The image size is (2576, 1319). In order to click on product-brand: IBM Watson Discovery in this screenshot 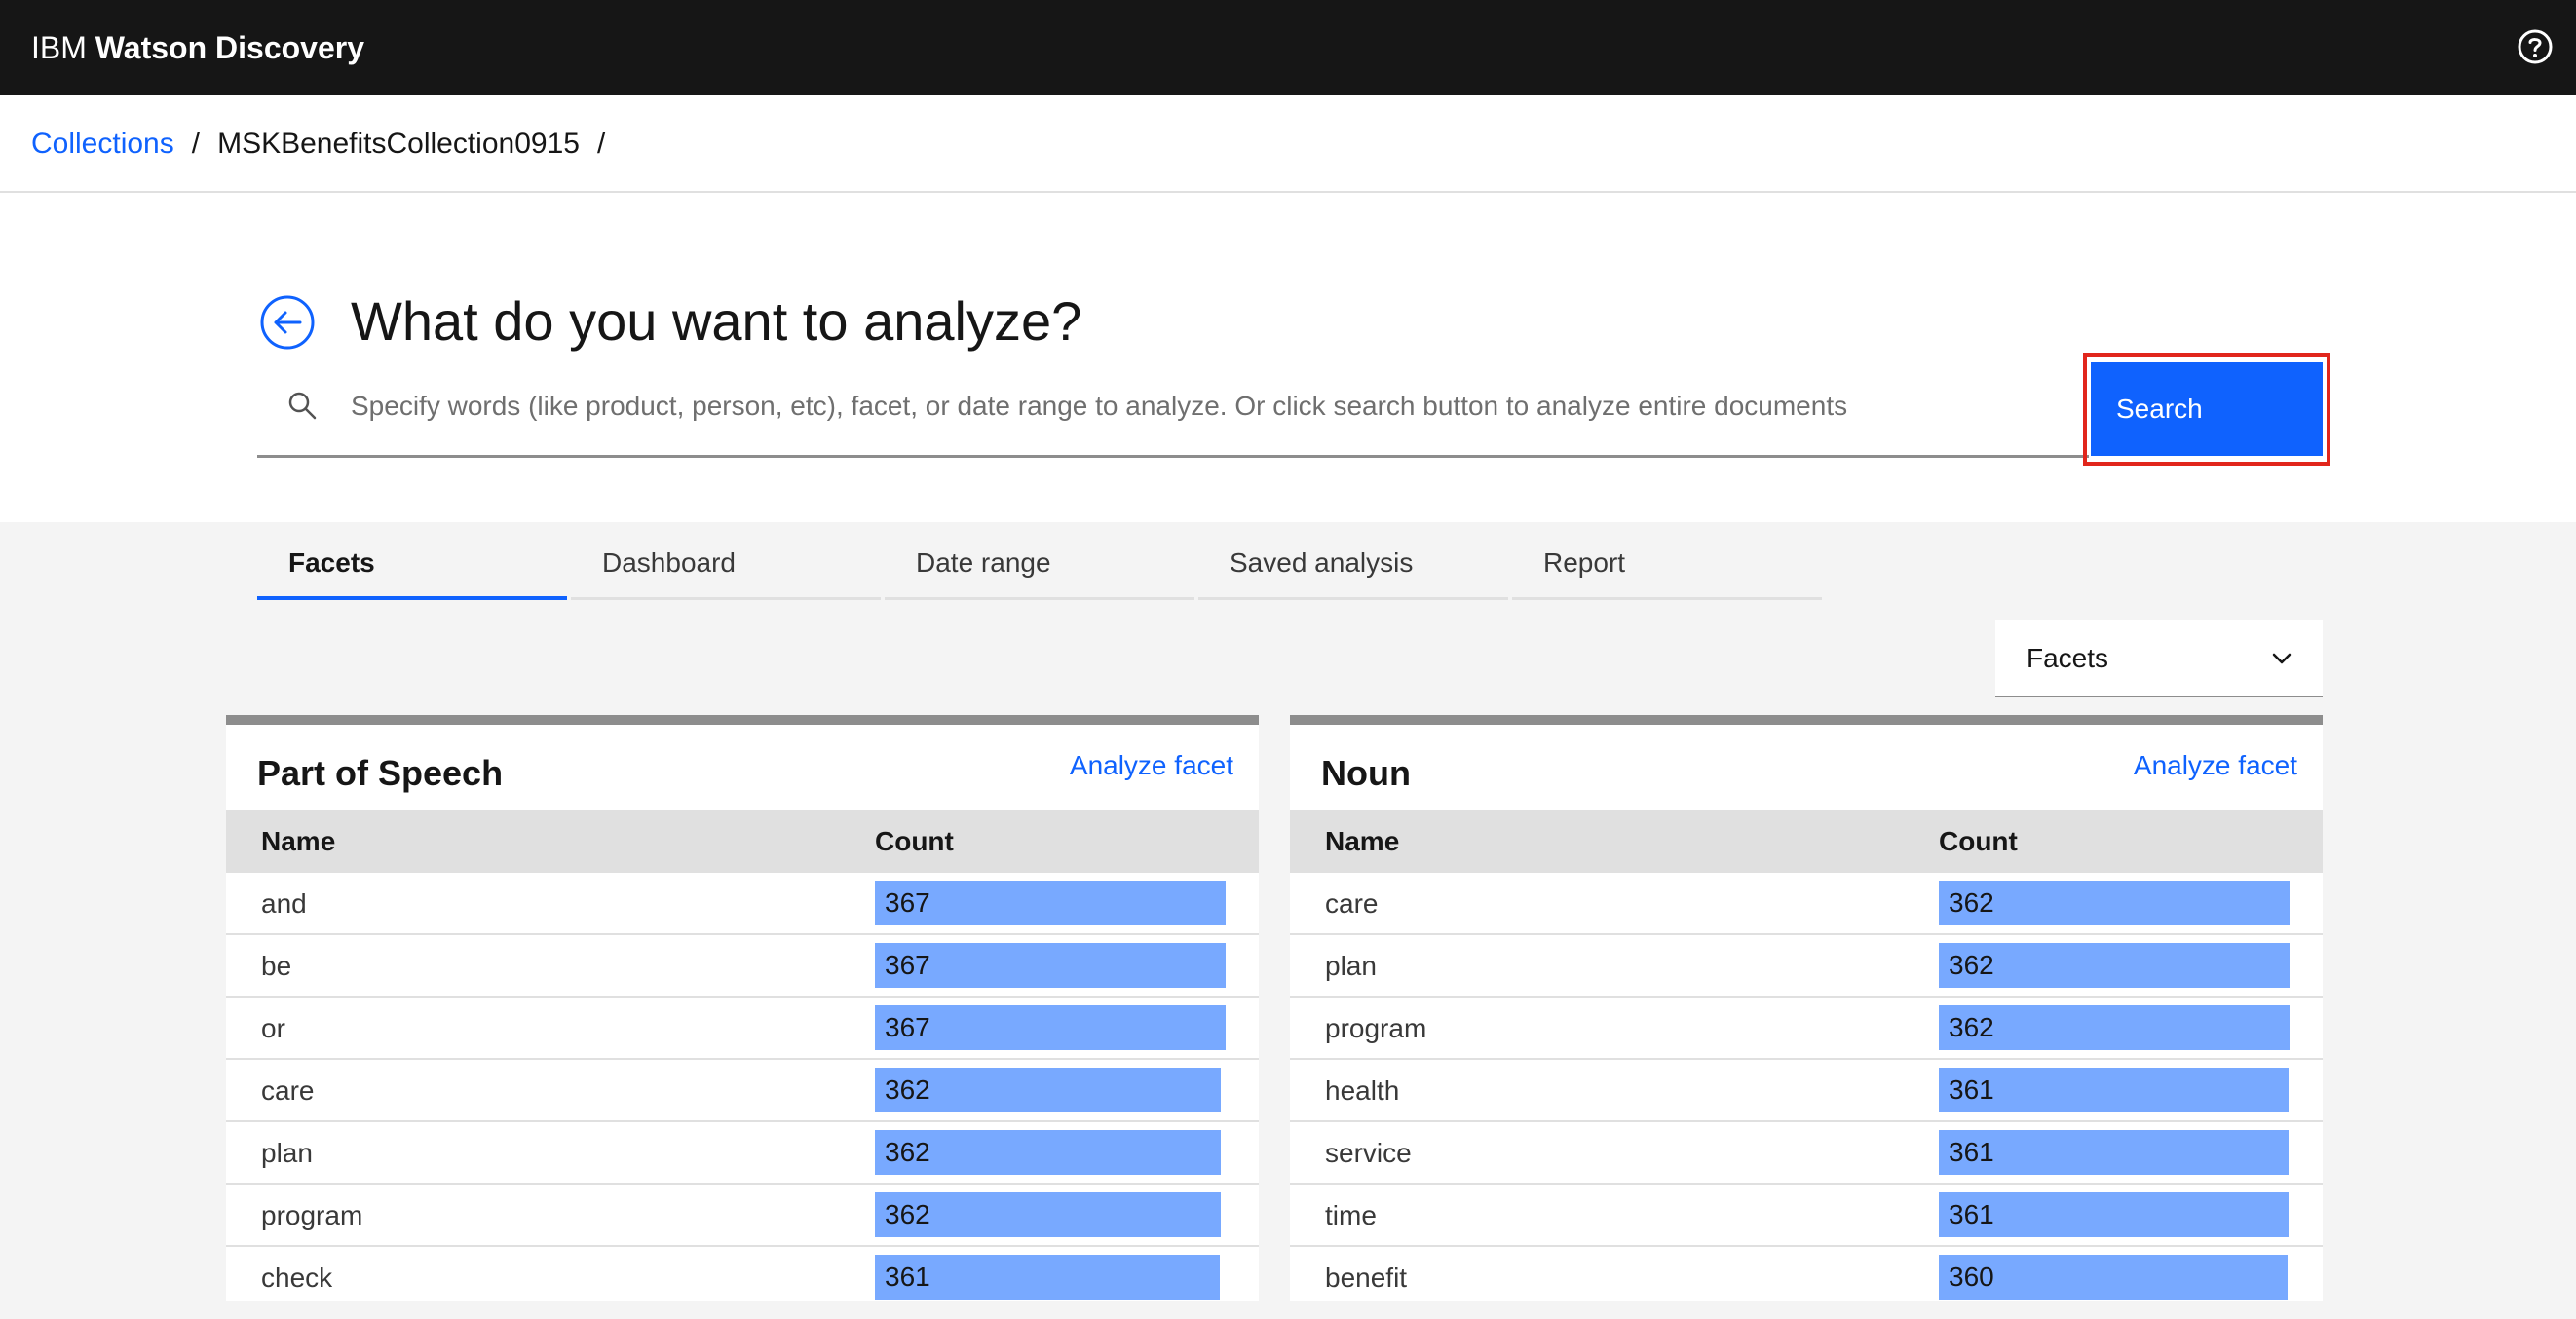, I will do `click(197, 47)`.